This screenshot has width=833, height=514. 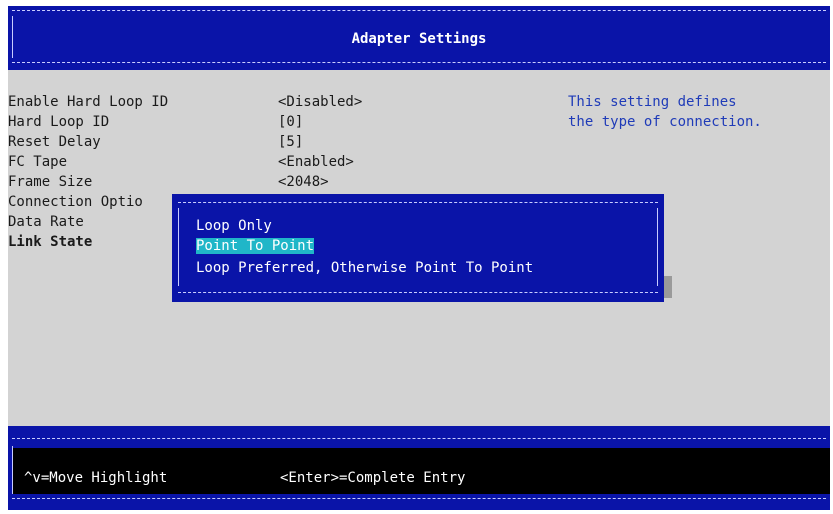 I want to click on page-title: Adapter Settings, so click(x=419, y=39).